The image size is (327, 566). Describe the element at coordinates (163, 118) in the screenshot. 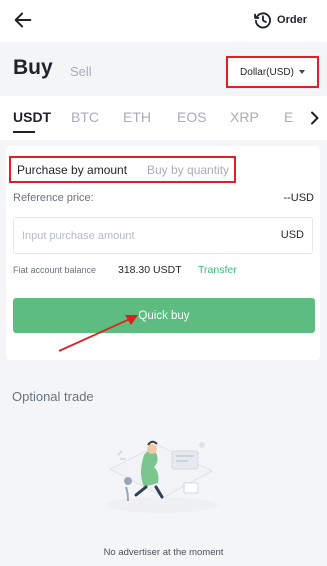

I see `coin-tabs: USDT BTC ETH EOS XRP E` at that location.